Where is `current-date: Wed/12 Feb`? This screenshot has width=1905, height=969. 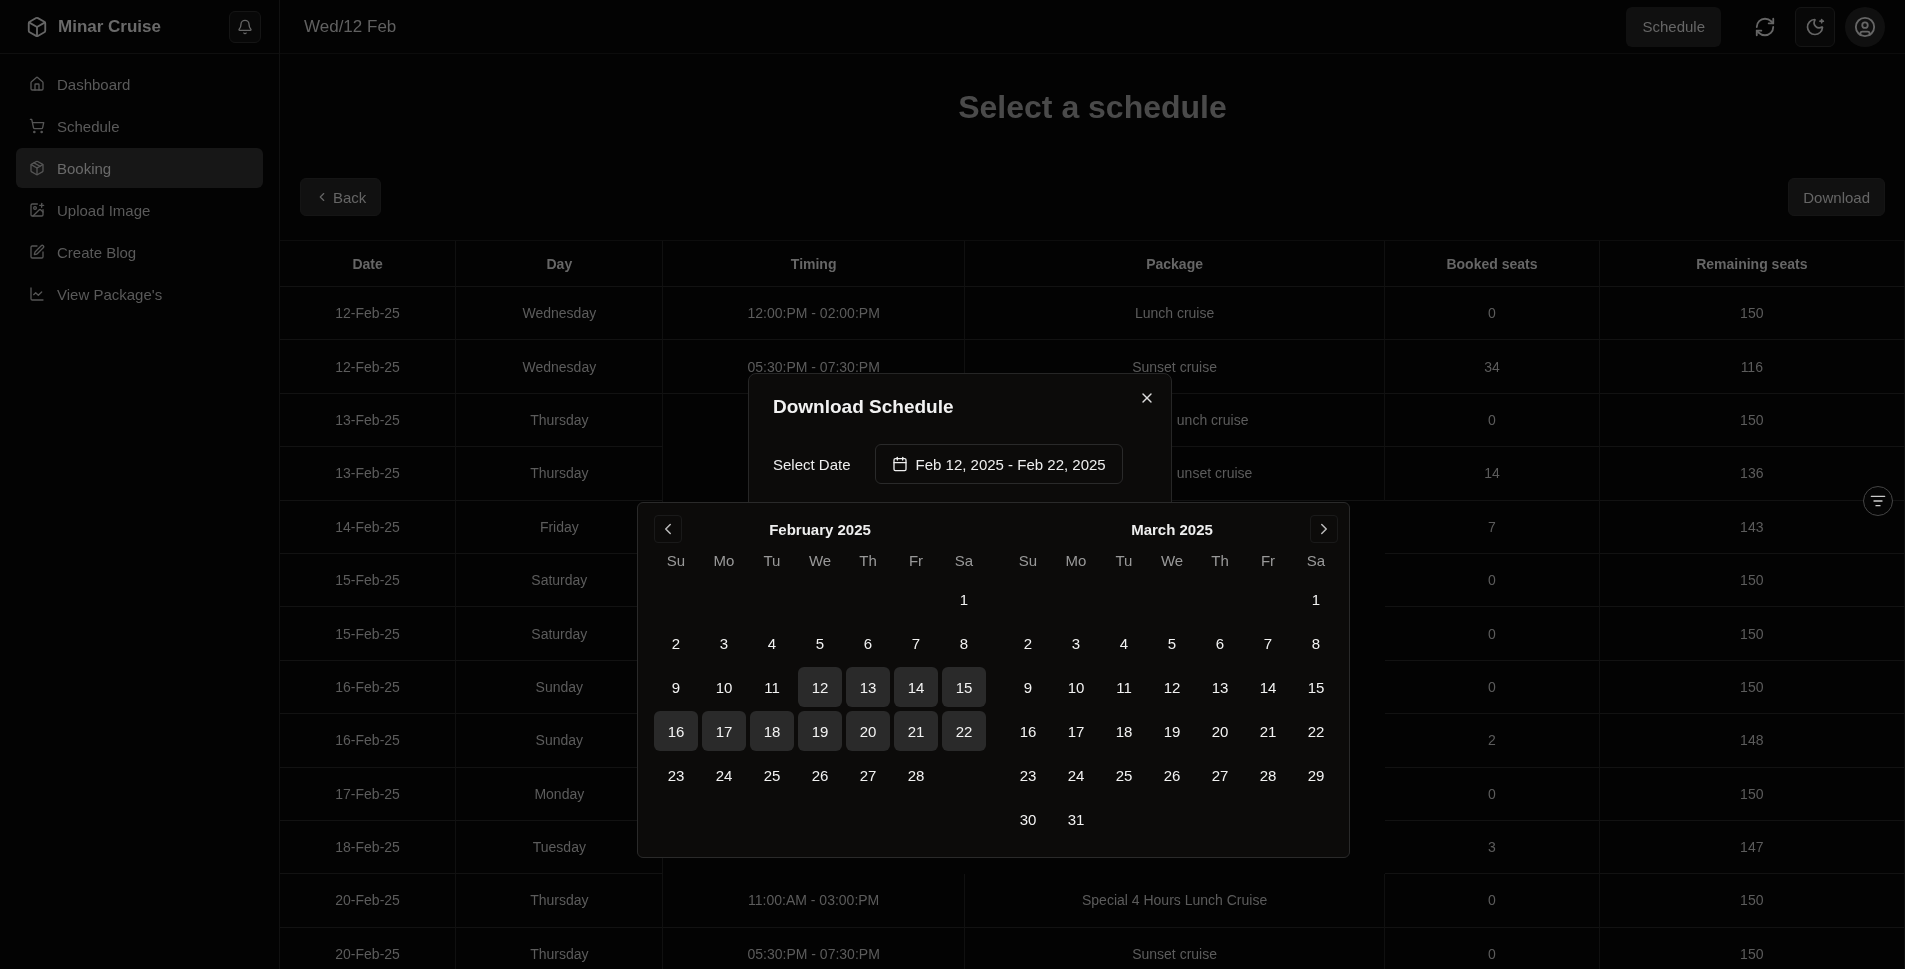 current-date: Wed/12 Feb is located at coordinates (351, 26).